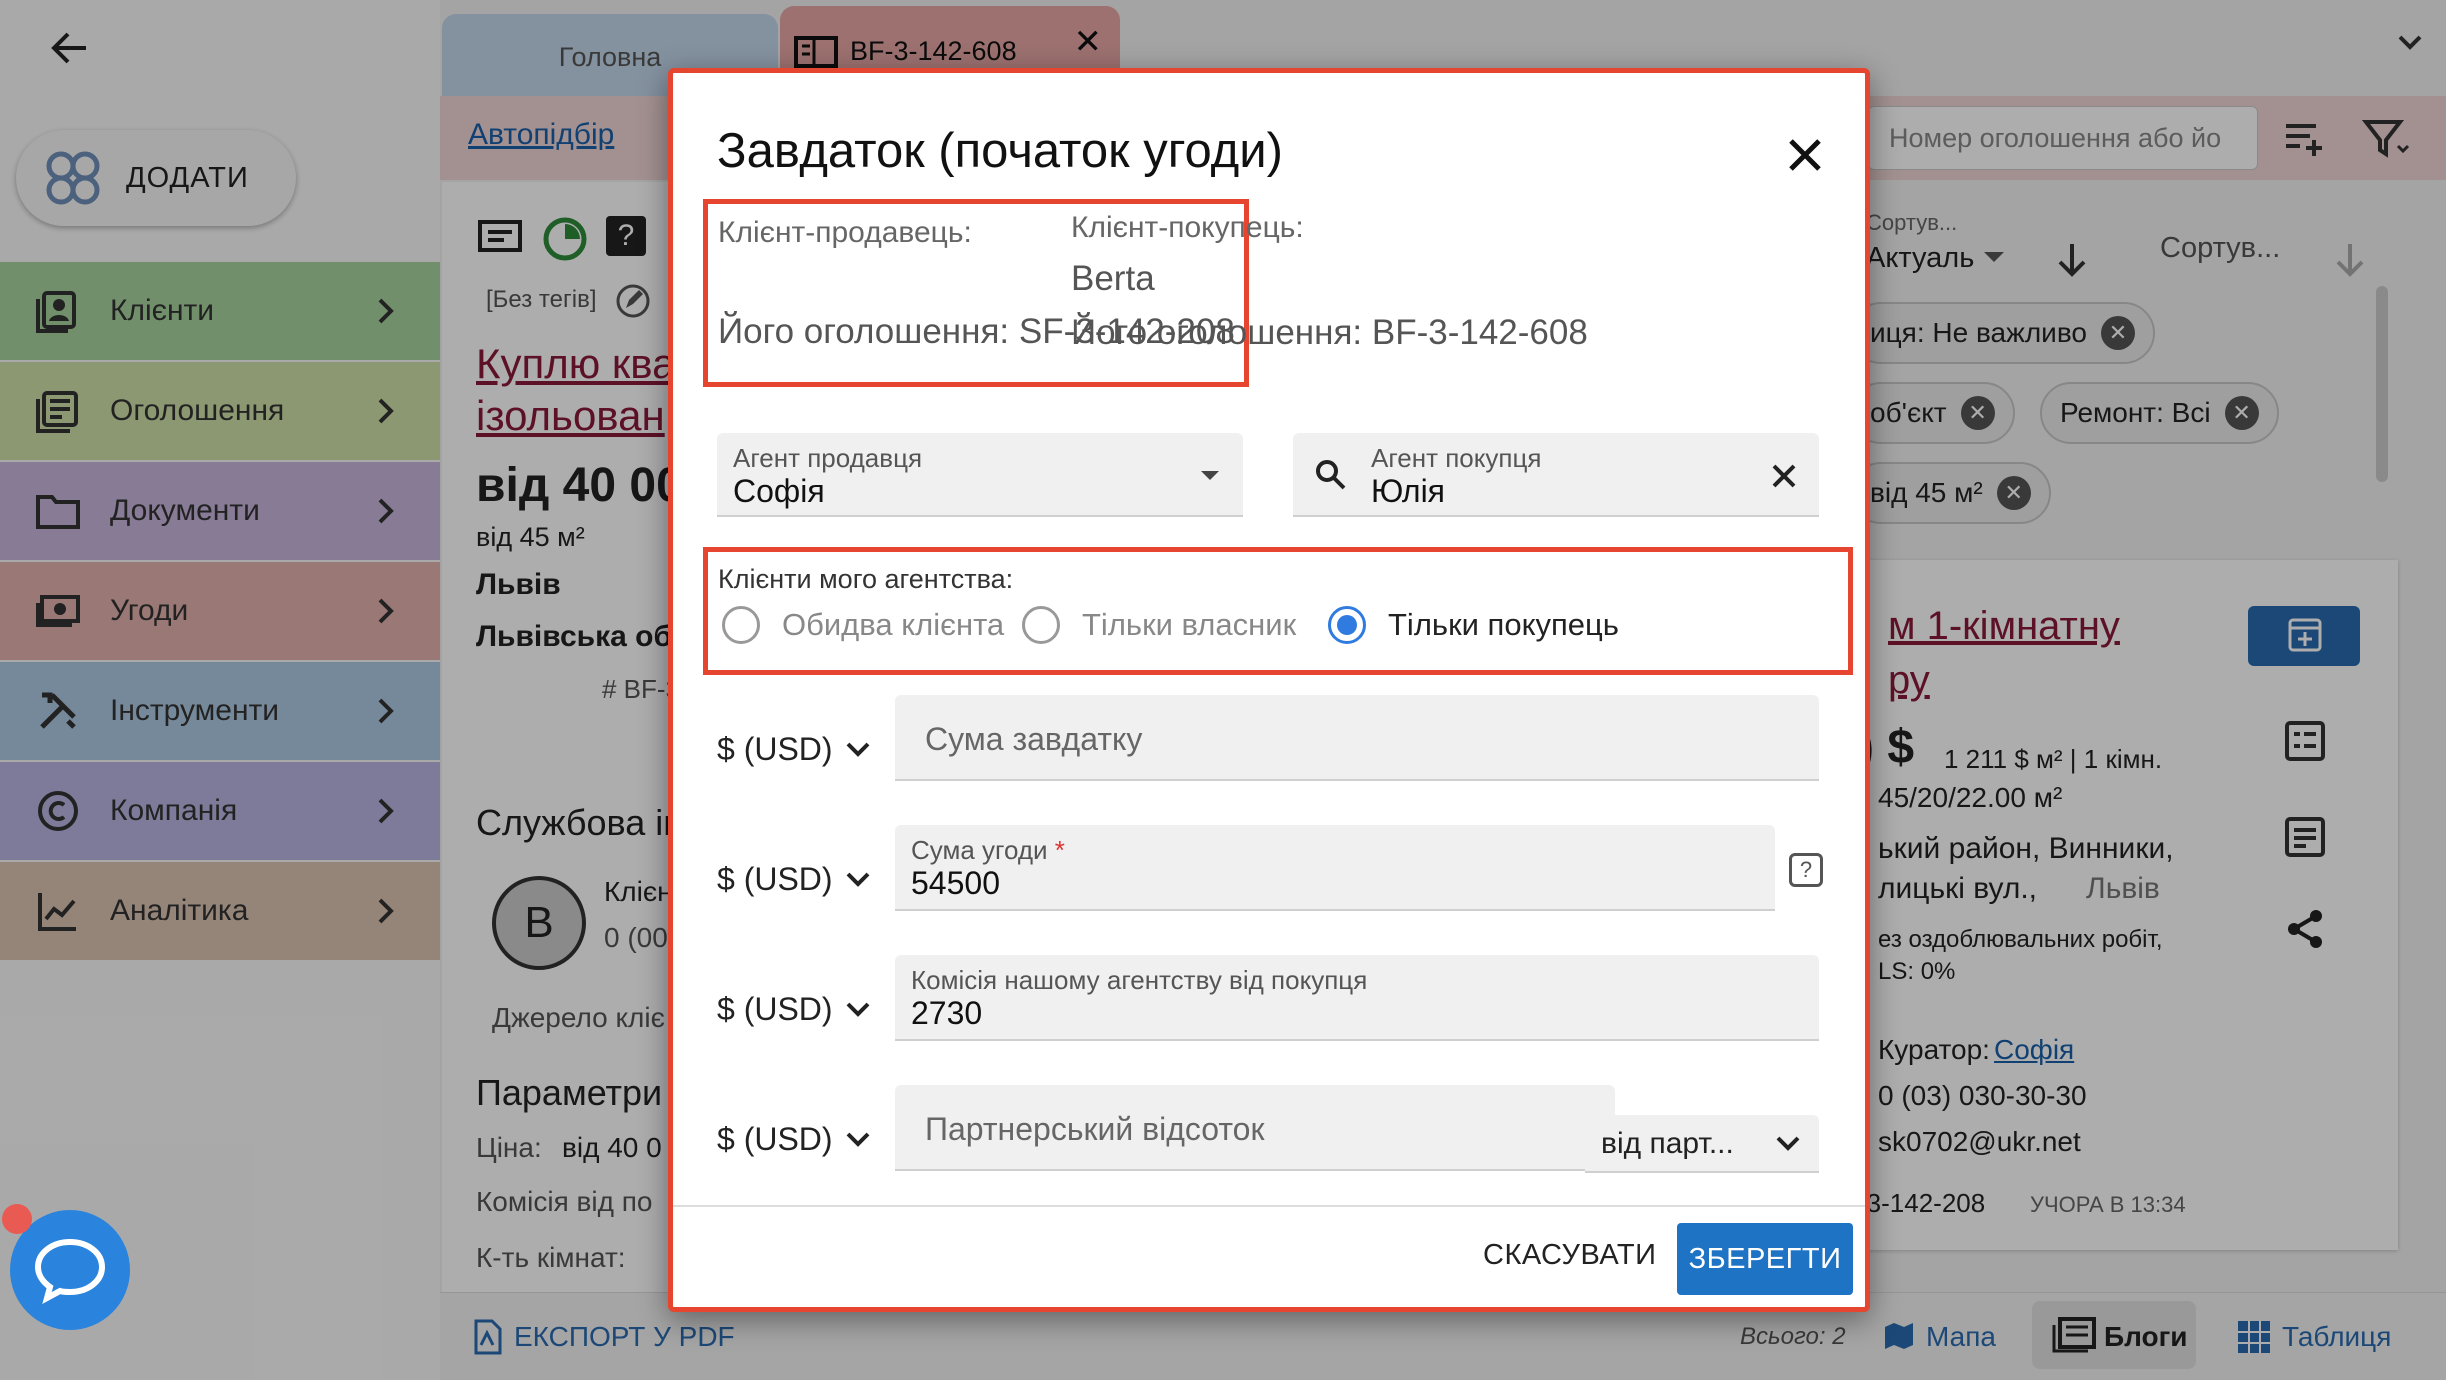  What do you see at coordinates (1456, 458) in the screenshot?
I see `buyer-agent-label: Агент покупця` at bounding box center [1456, 458].